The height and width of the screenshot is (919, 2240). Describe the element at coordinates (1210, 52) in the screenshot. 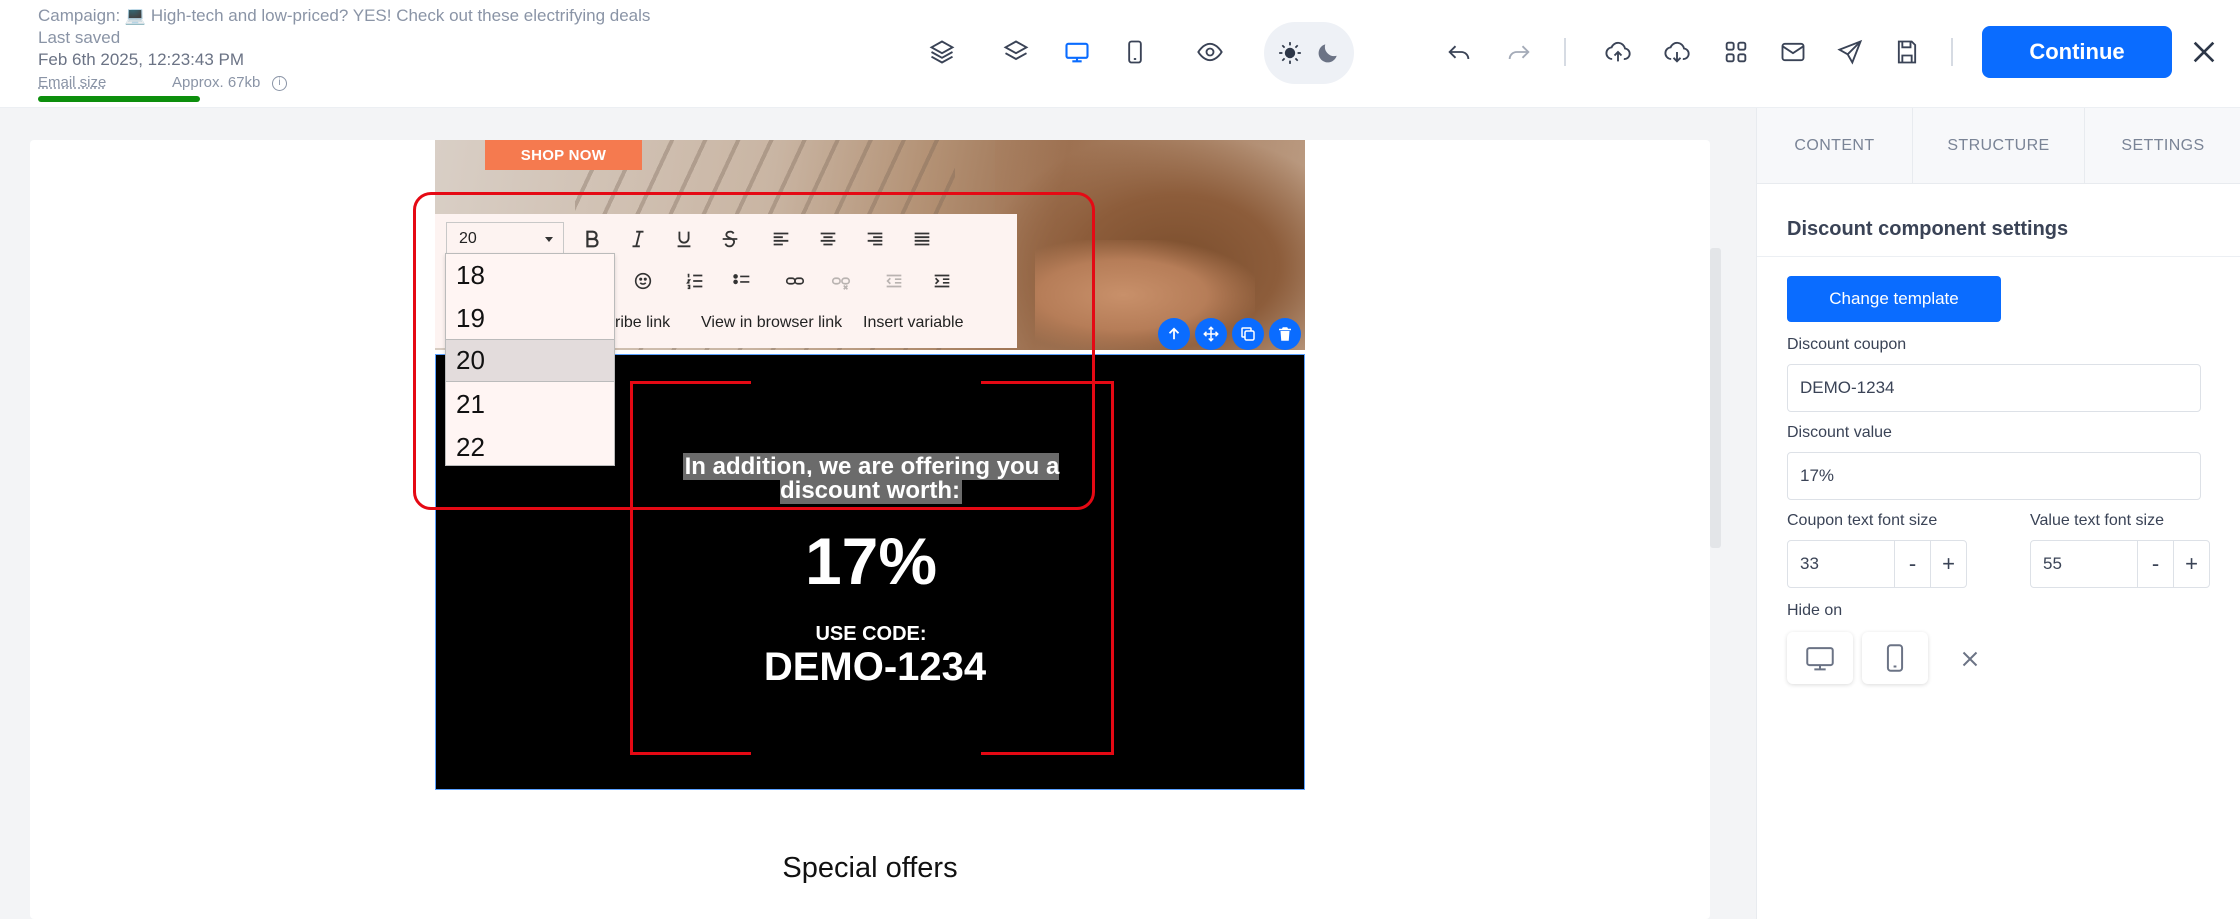

I see `preview-eye-icon` at that location.